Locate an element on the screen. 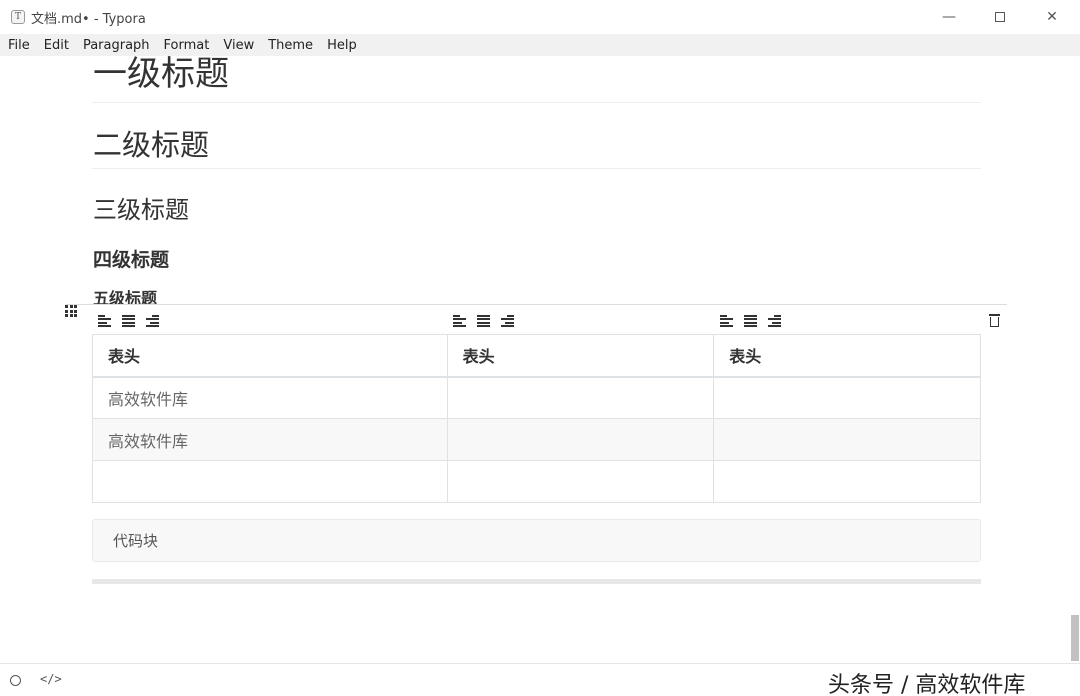 The image size is (1080, 696). col3-align-center-icon is located at coordinates (750, 321).